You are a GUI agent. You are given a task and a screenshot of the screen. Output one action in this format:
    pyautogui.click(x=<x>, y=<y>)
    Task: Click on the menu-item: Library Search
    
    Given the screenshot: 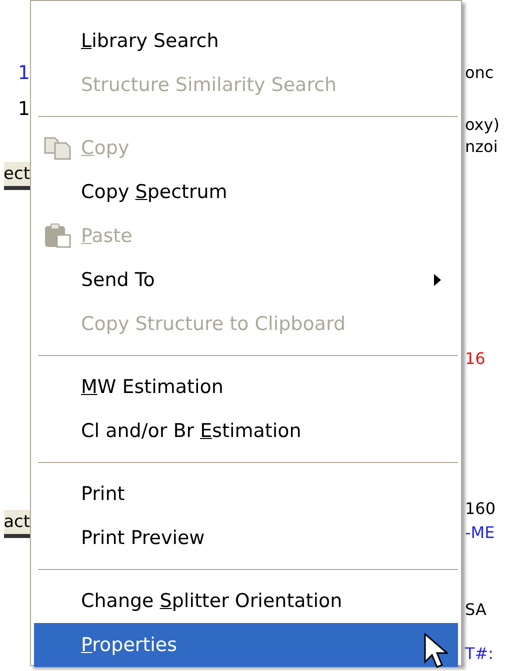 What is the action you would take?
    pyautogui.click(x=246, y=41)
    